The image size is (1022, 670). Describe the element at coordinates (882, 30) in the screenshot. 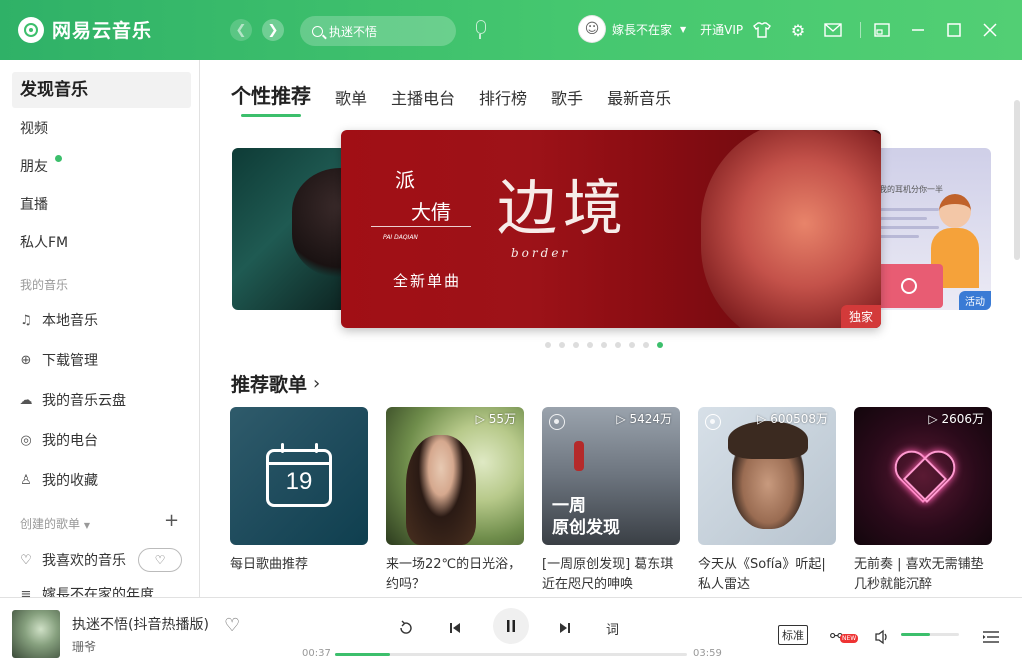

I see `mini-mode-icon` at that location.